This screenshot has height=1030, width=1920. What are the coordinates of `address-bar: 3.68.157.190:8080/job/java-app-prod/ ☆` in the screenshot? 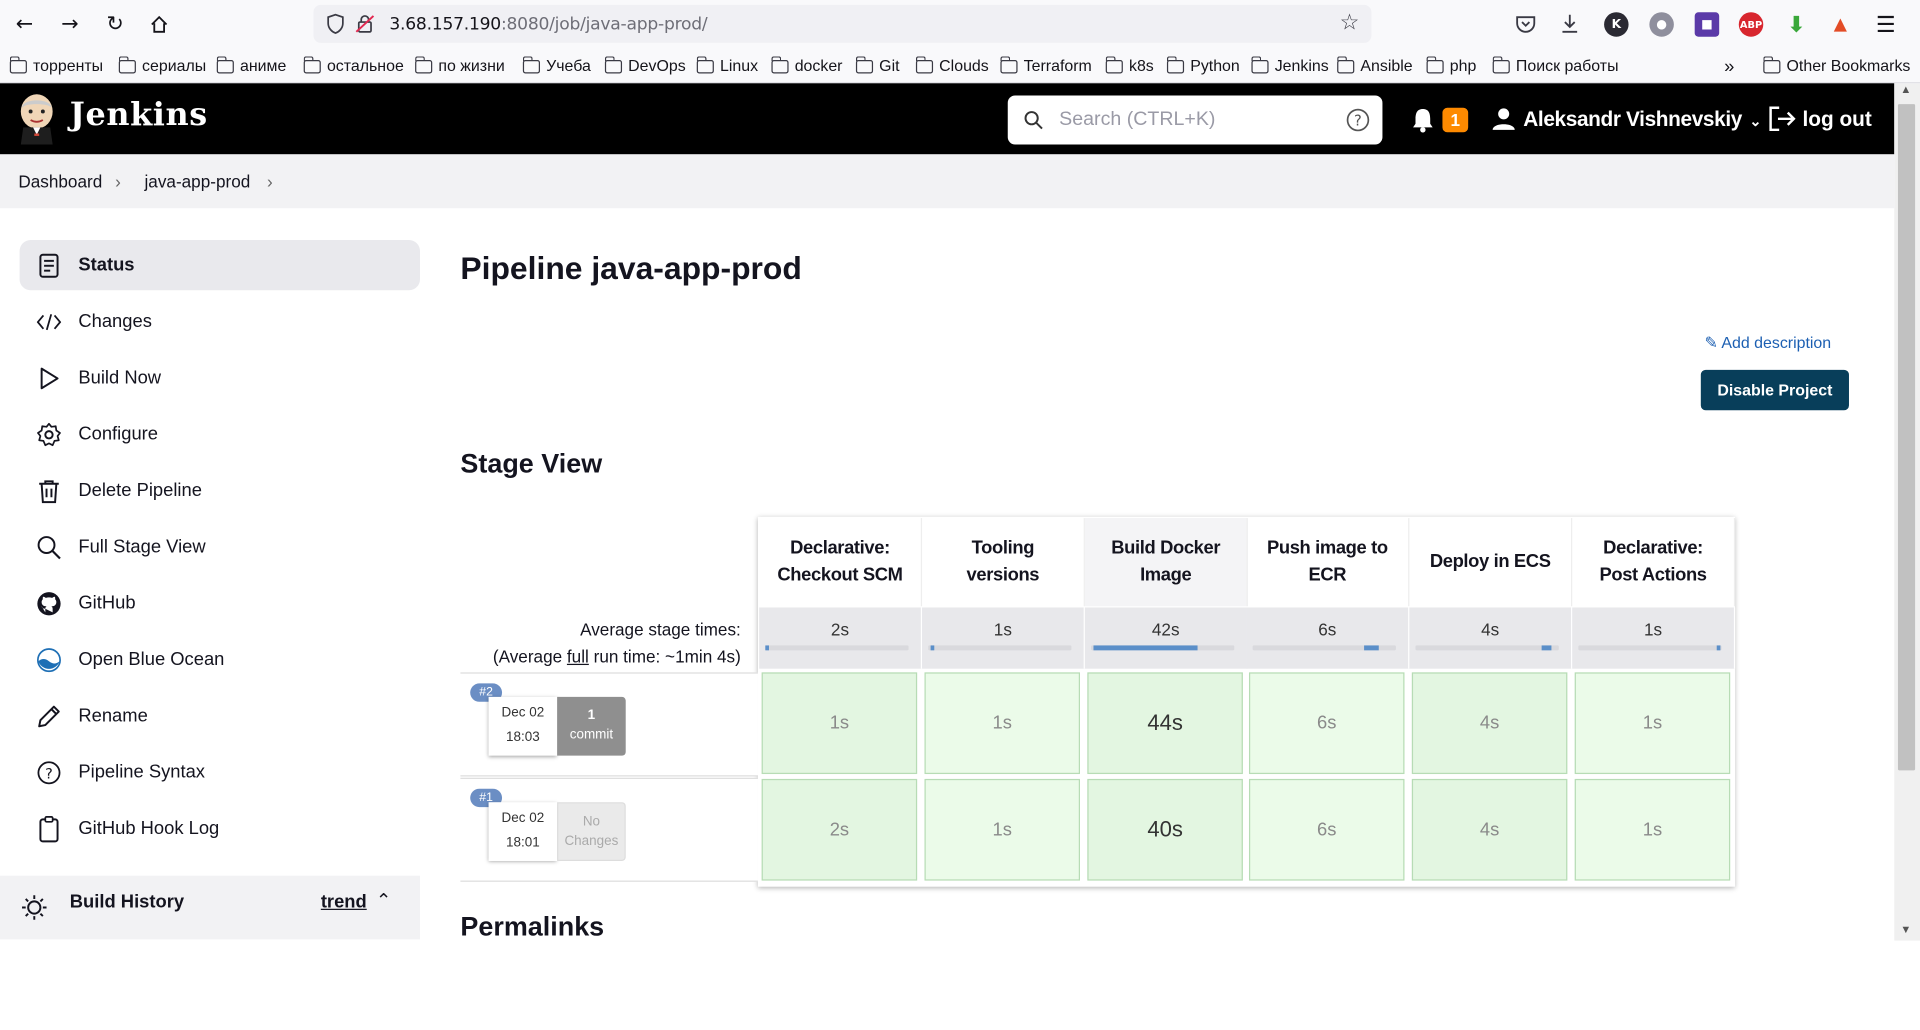 It's located at (842, 23).